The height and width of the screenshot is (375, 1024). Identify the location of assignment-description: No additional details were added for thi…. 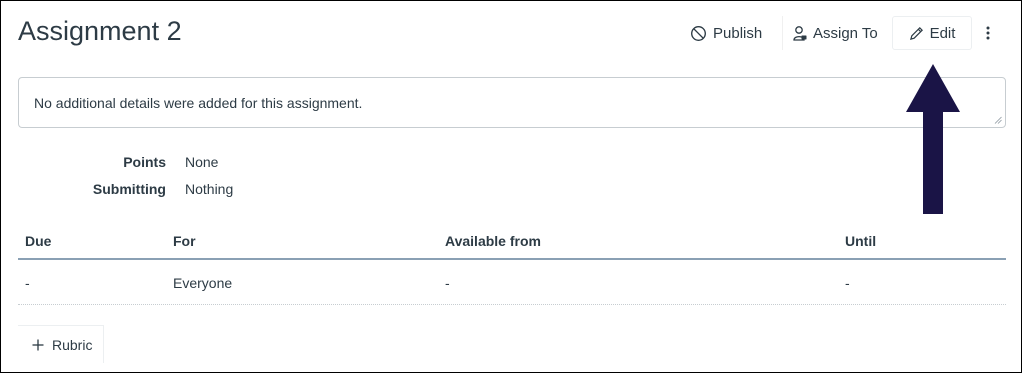
(512, 102).